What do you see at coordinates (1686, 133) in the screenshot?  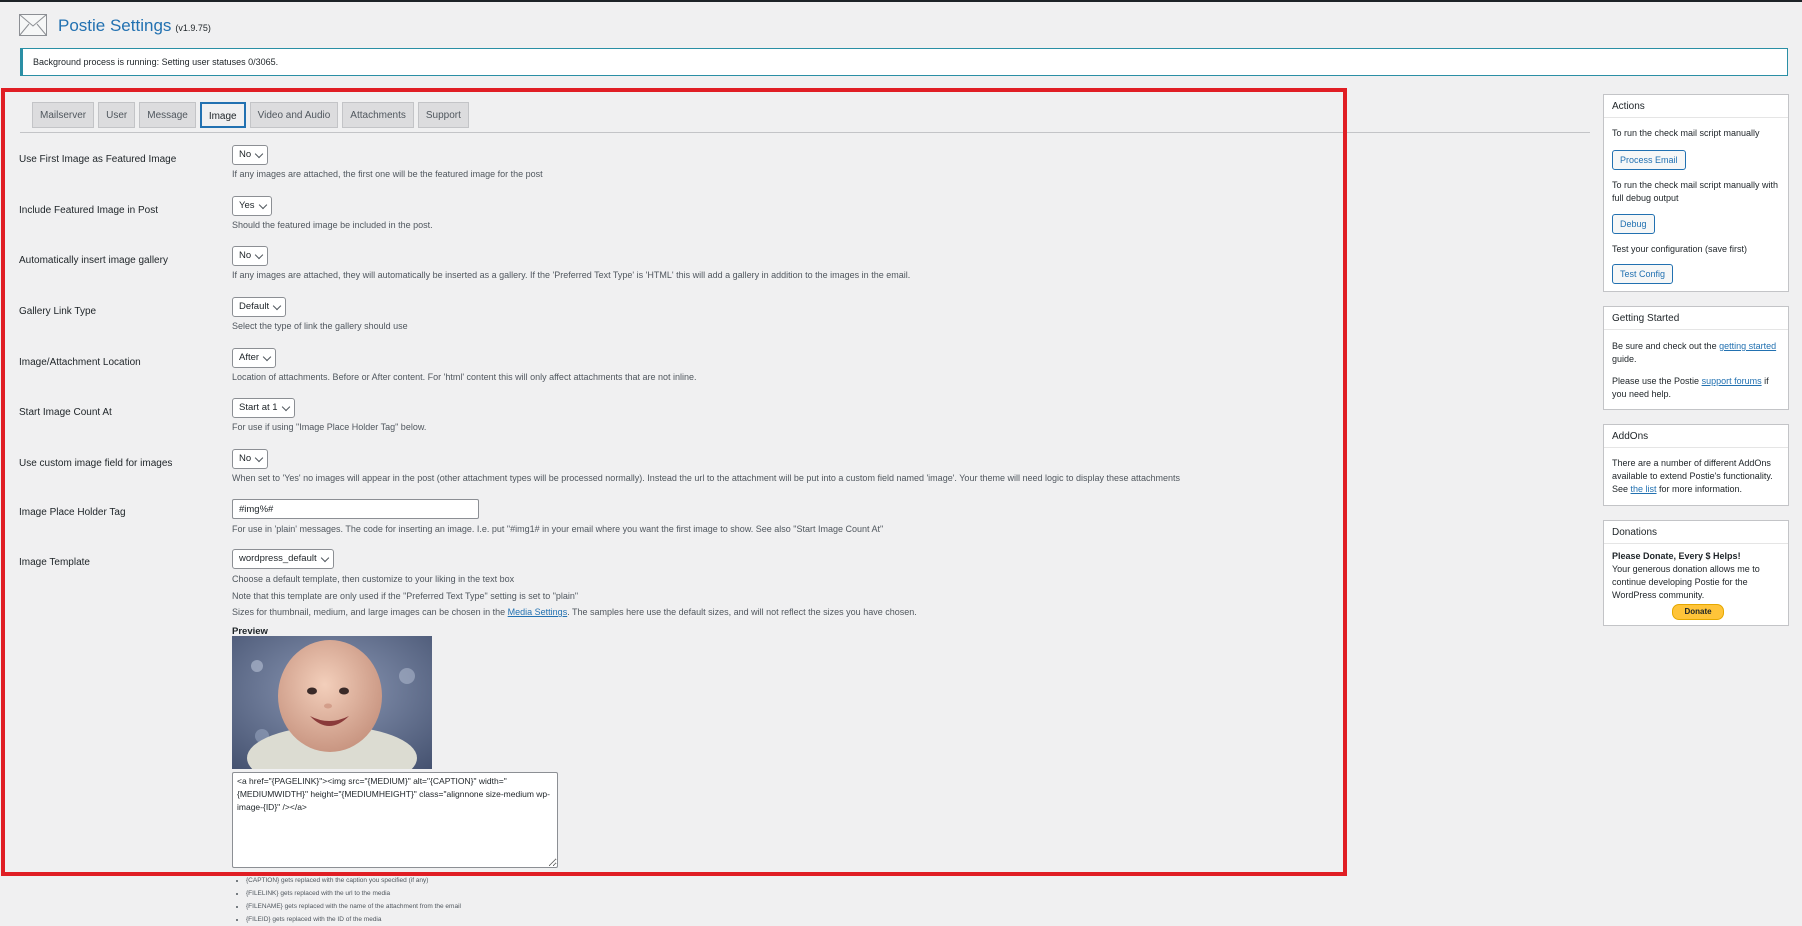 I see `actions-text-1: To run the check mail script manually` at bounding box center [1686, 133].